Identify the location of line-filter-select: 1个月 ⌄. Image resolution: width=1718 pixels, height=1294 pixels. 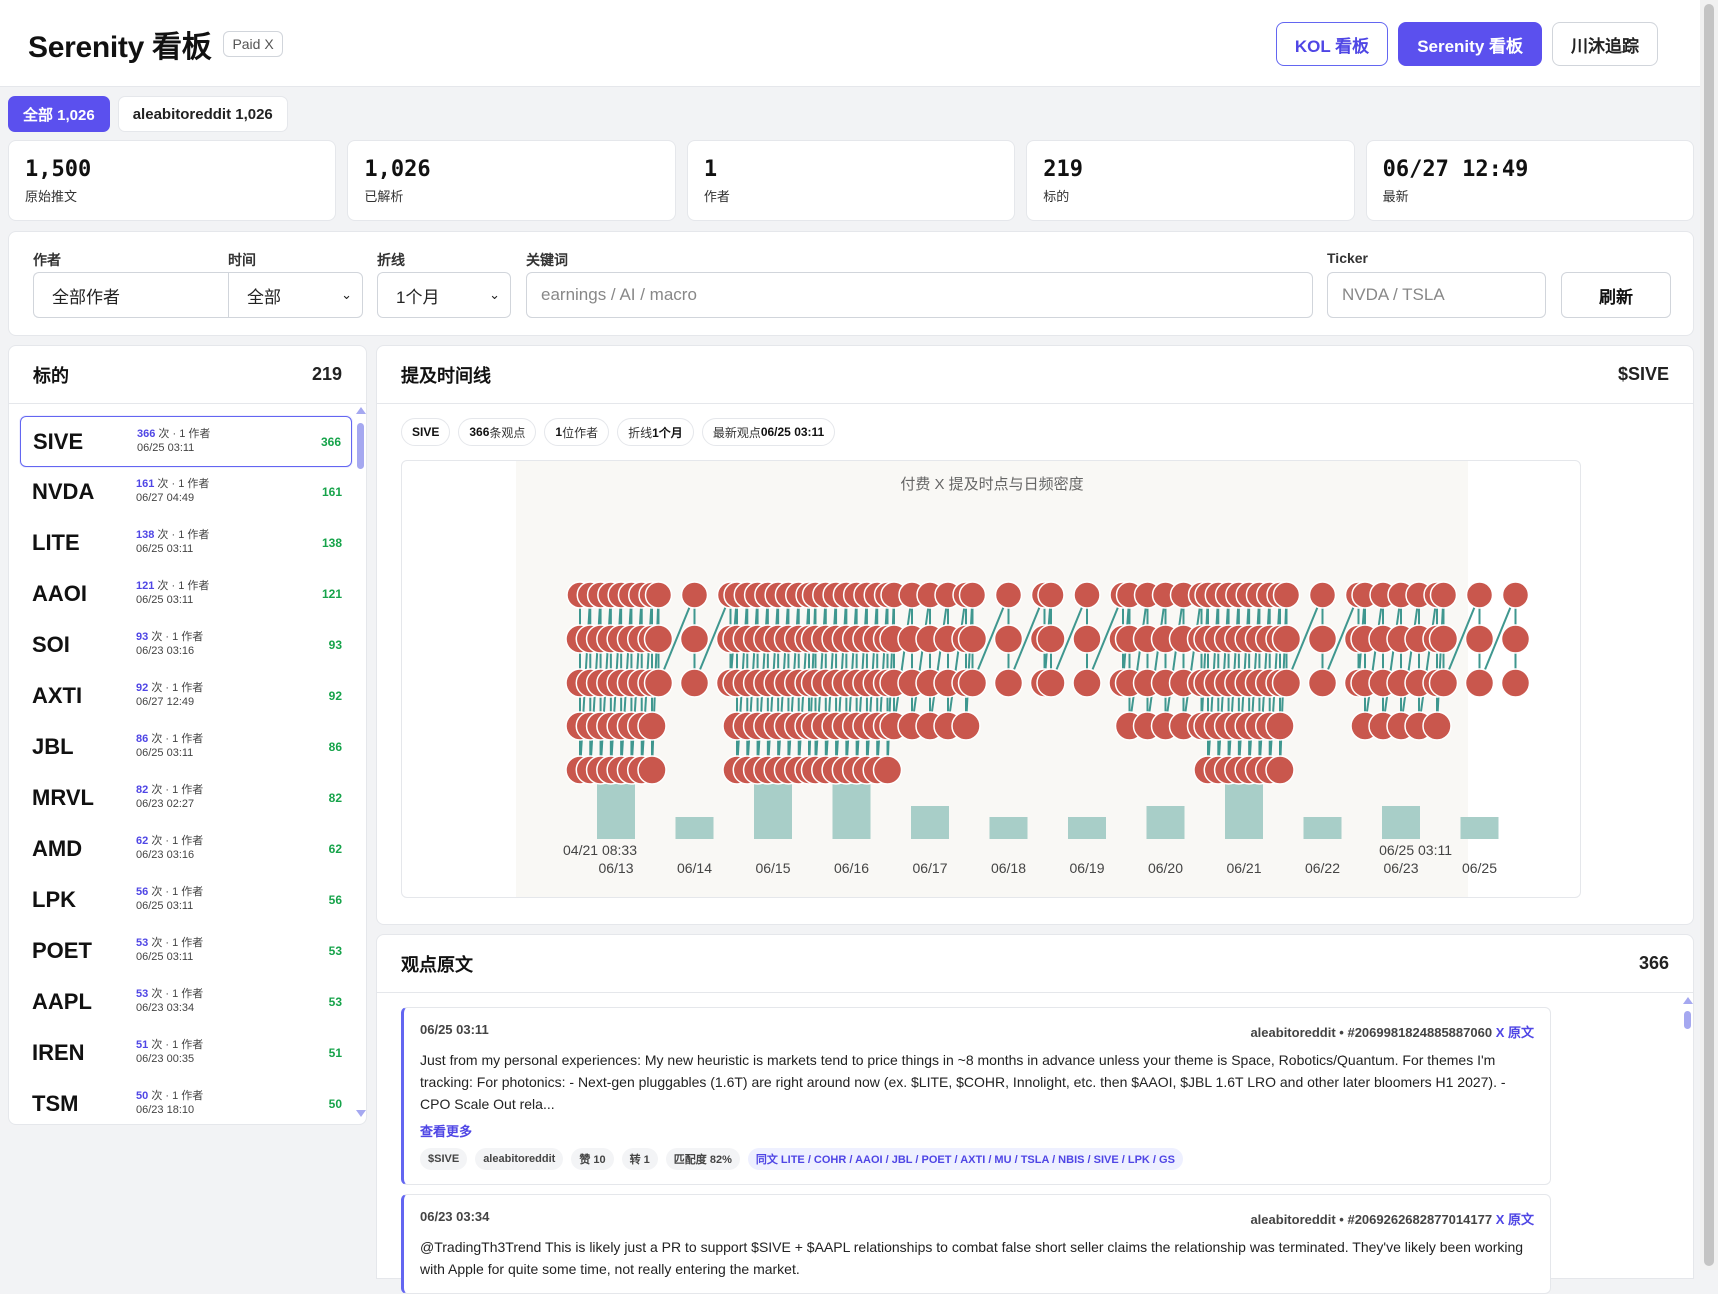
(444, 295).